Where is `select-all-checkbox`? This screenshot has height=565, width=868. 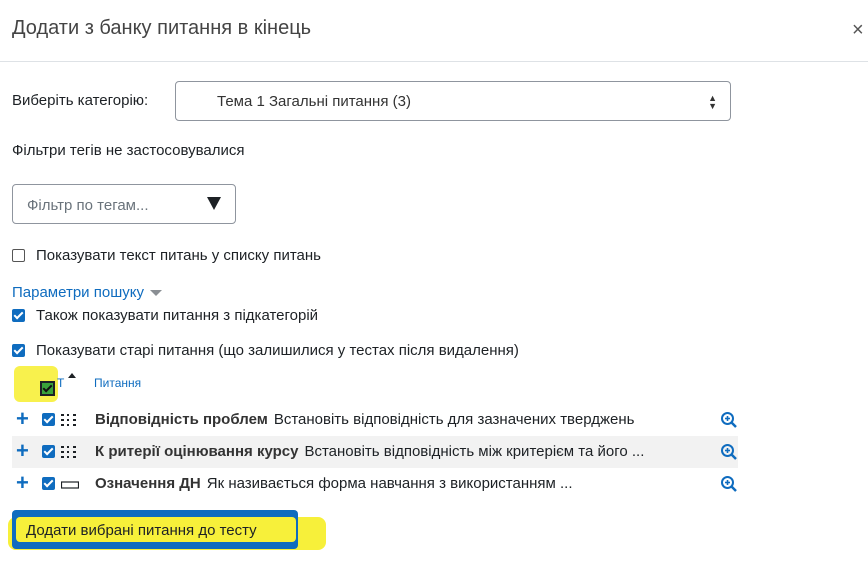 select-all-checkbox is located at coordinates (47, 388).